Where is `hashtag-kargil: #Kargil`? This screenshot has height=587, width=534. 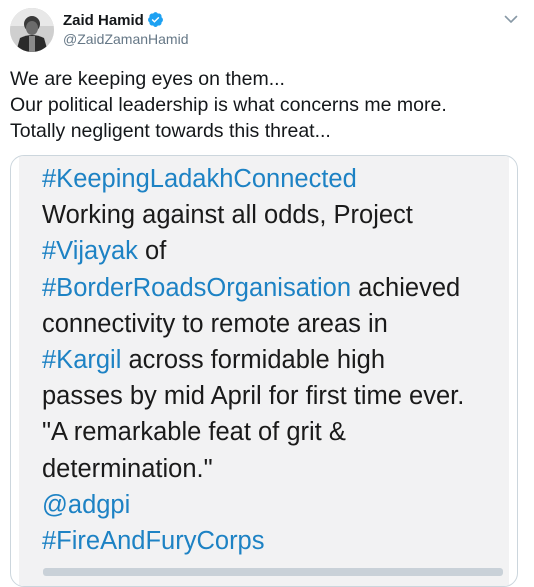
hashtag-kargil: #Kargil is located at coordinates (81, 360).